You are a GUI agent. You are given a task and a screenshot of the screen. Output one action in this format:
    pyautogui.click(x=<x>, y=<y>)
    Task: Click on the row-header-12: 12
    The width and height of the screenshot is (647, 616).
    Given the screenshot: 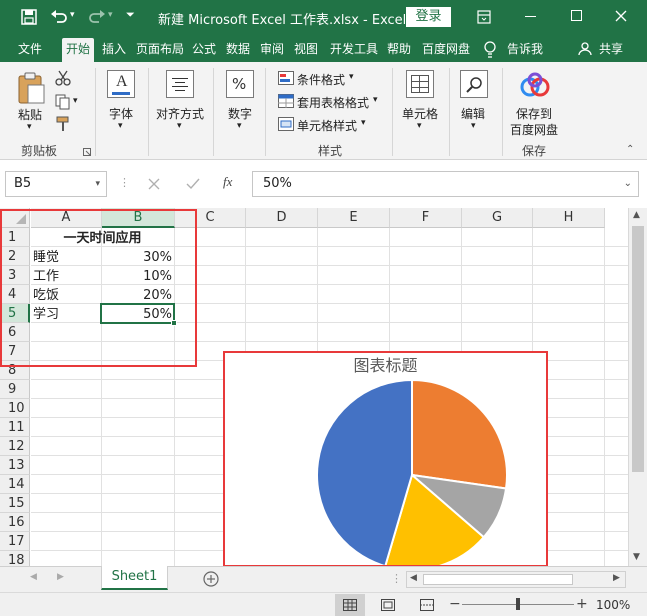 What is the action you would take?
    pyautogui.click(x=15, y=446)
    